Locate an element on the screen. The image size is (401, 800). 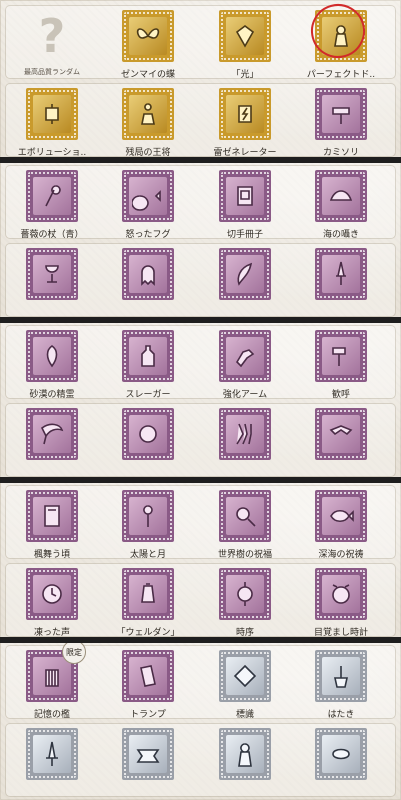
item-label: 最高品質ランダム is located at coordinates (52, 72).